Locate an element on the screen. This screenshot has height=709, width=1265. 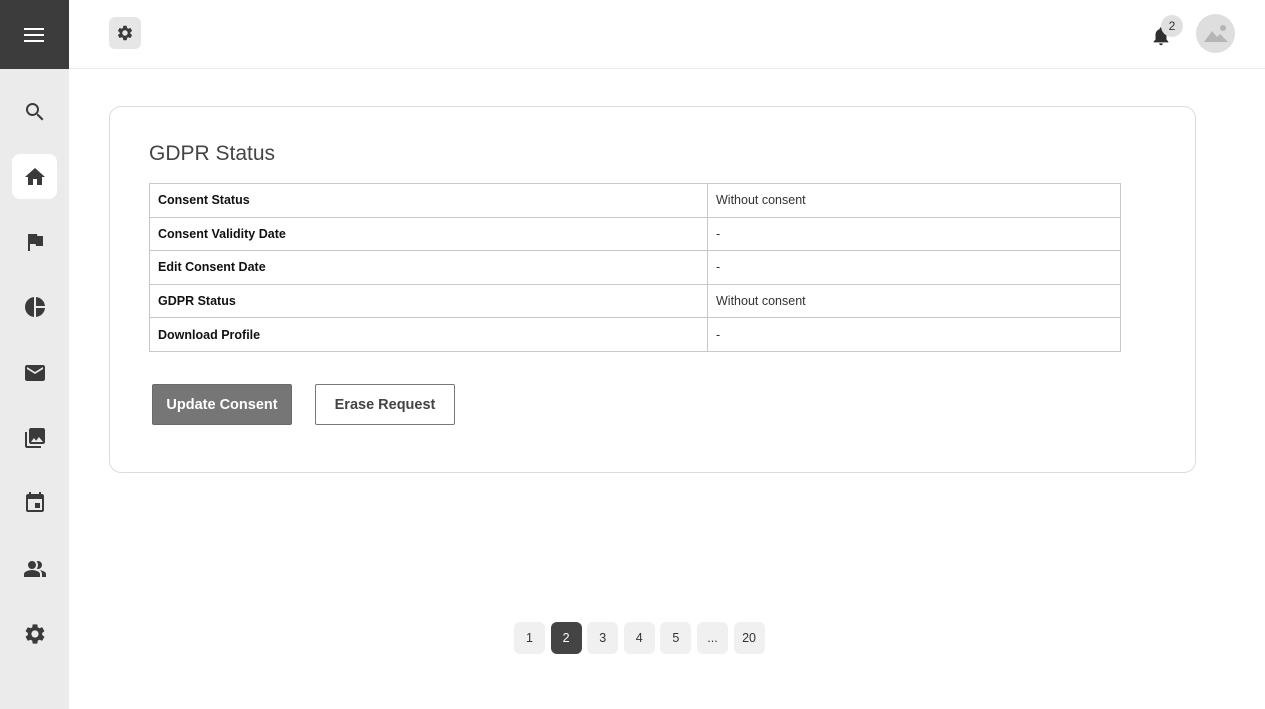
table-row: Download Profile - is located at coordinates (635, 334).